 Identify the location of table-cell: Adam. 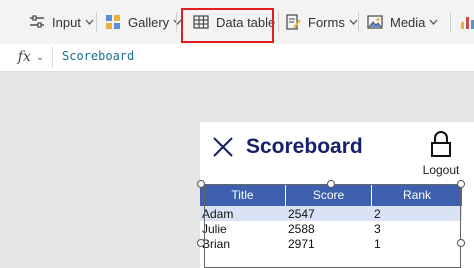
(218, 213).